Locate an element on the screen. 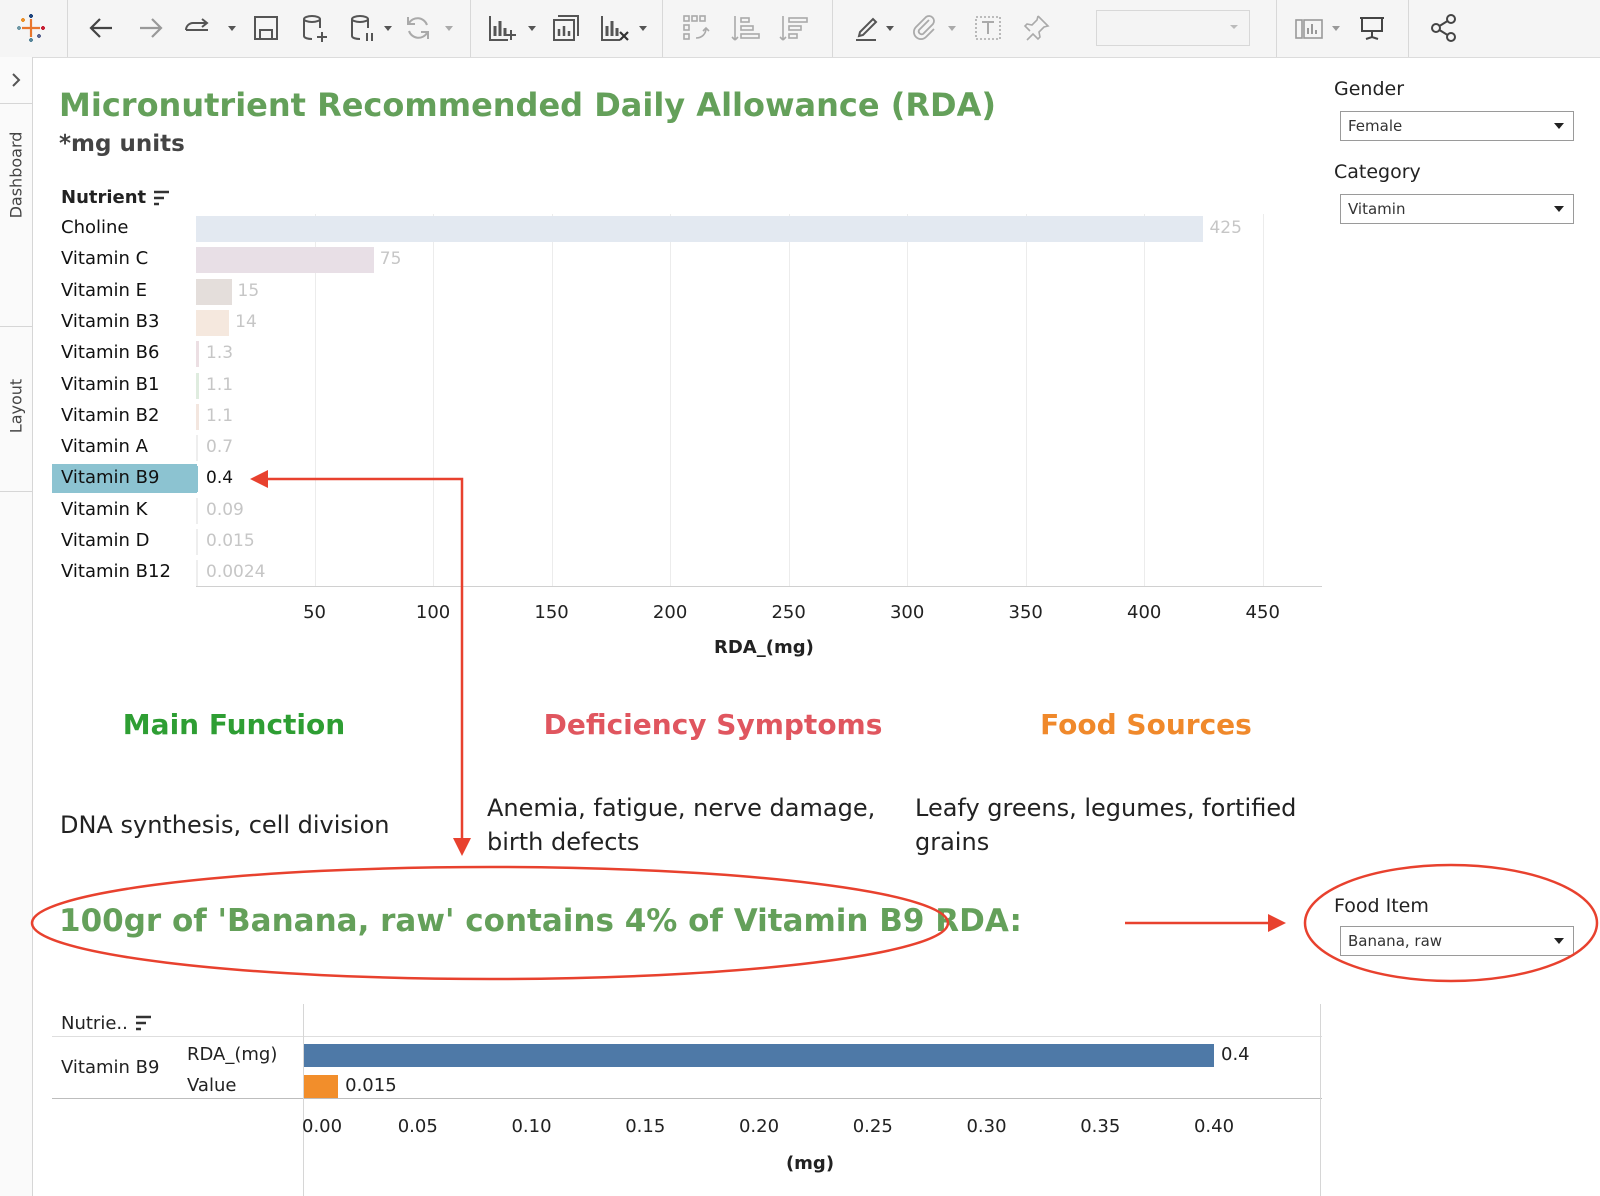 This screenshot has height=1196, width=1600. comparison-value-label: 0.015 is located at coordinates (371, 1085).